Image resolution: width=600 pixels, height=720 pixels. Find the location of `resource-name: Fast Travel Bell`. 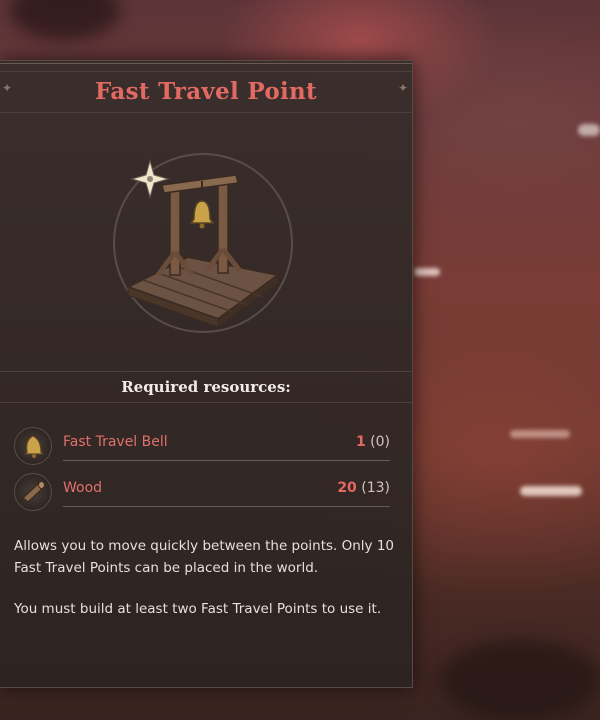

resource-name: Fast Travel Bell is located at coordinates (115, 442).